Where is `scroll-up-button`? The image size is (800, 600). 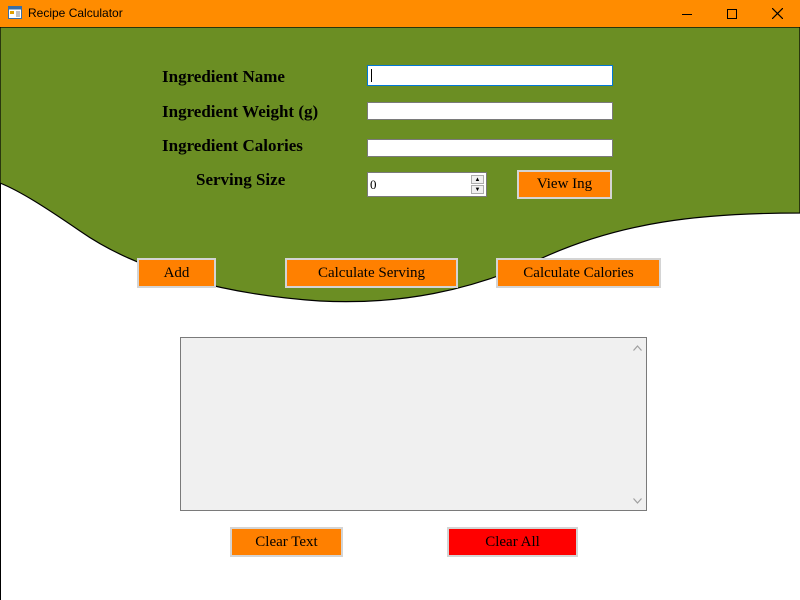 scroll-up-button is located at coordinates (637, 347).